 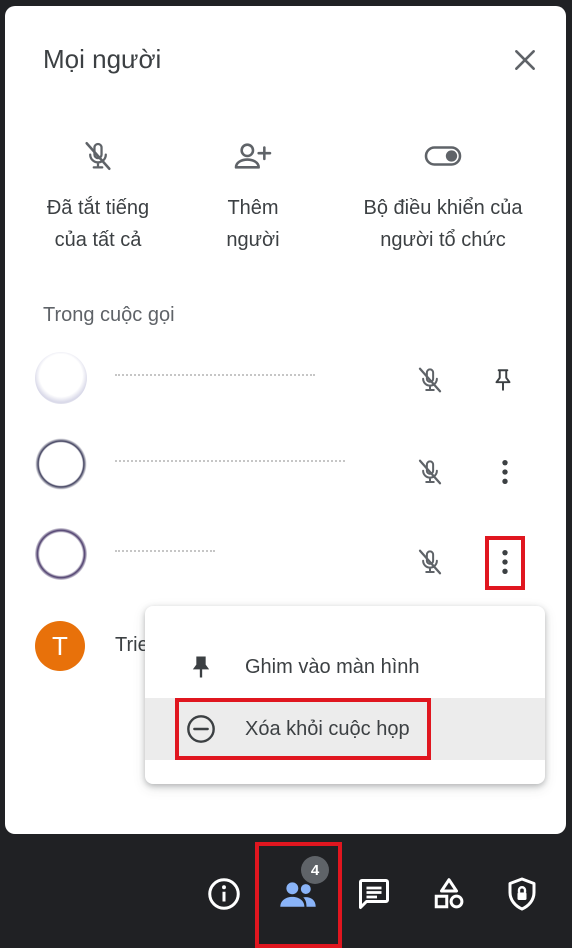 What do you see at coordinates (443, 156) in the screenshot?
I see `toggle-icon` at bounding box center [443, 156].